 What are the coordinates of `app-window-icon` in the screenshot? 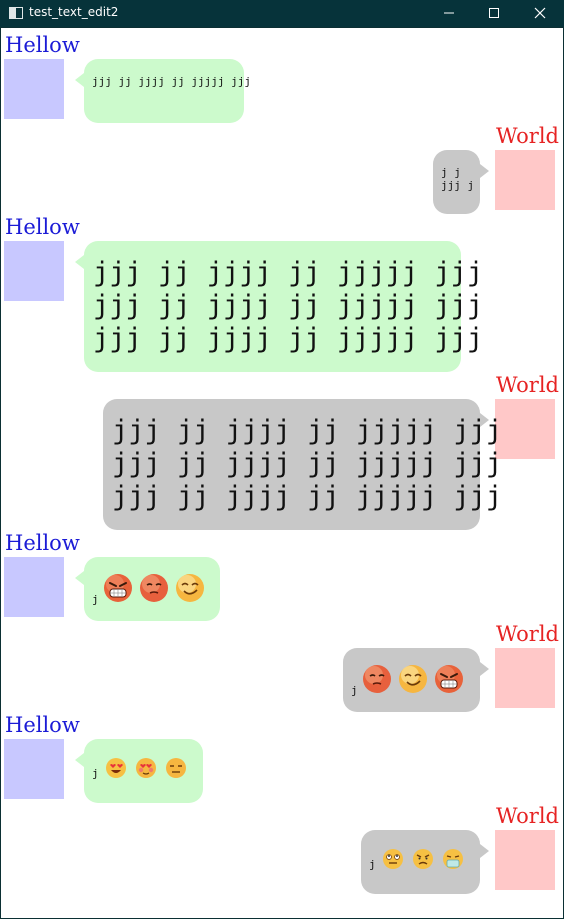 It's located at (16, 13).